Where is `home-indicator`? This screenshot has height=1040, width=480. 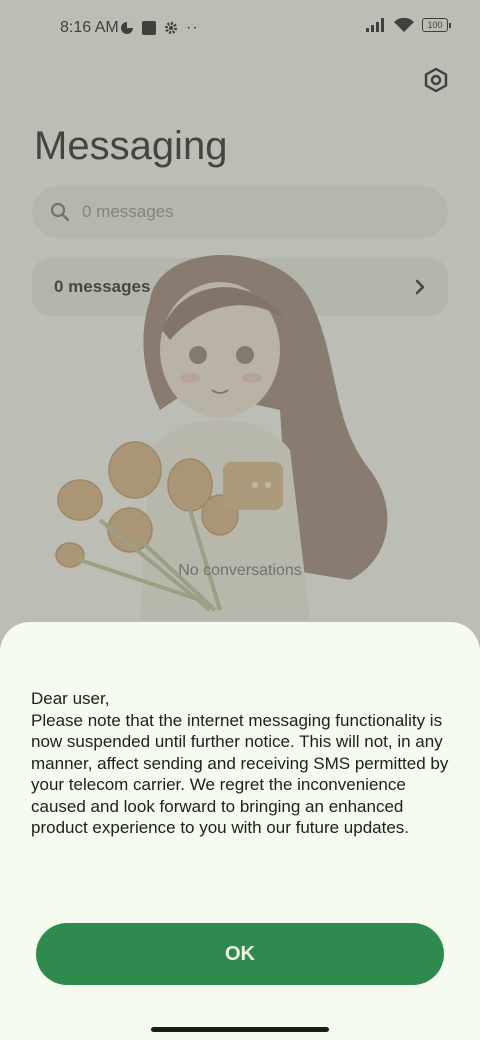
home-indicator is located at coordinates (240, 1029).